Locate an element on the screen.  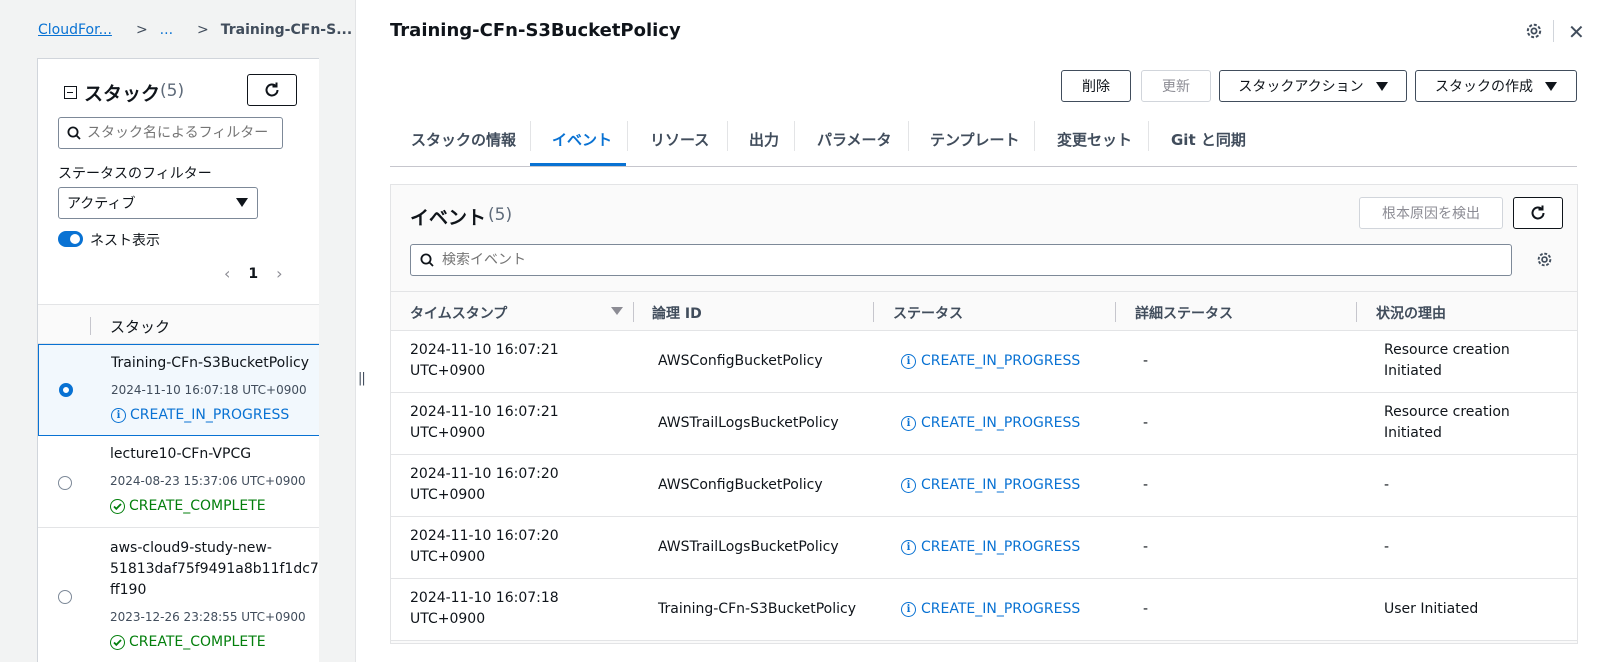
timestamp-date: 2024-11-10 16:07:18 is located at coordinates (484, 598).